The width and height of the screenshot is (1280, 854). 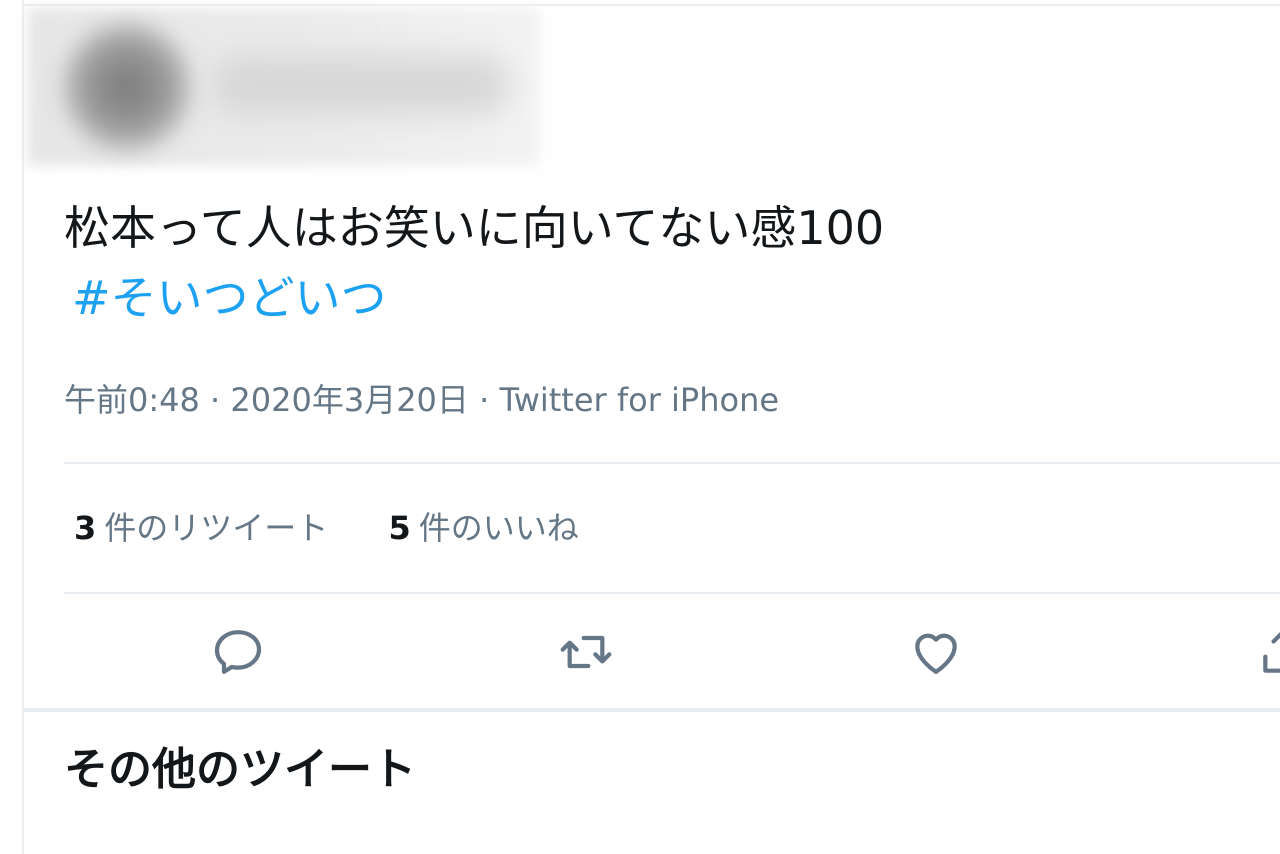 I want to click on heart-icon, so click(x=936, y=653).